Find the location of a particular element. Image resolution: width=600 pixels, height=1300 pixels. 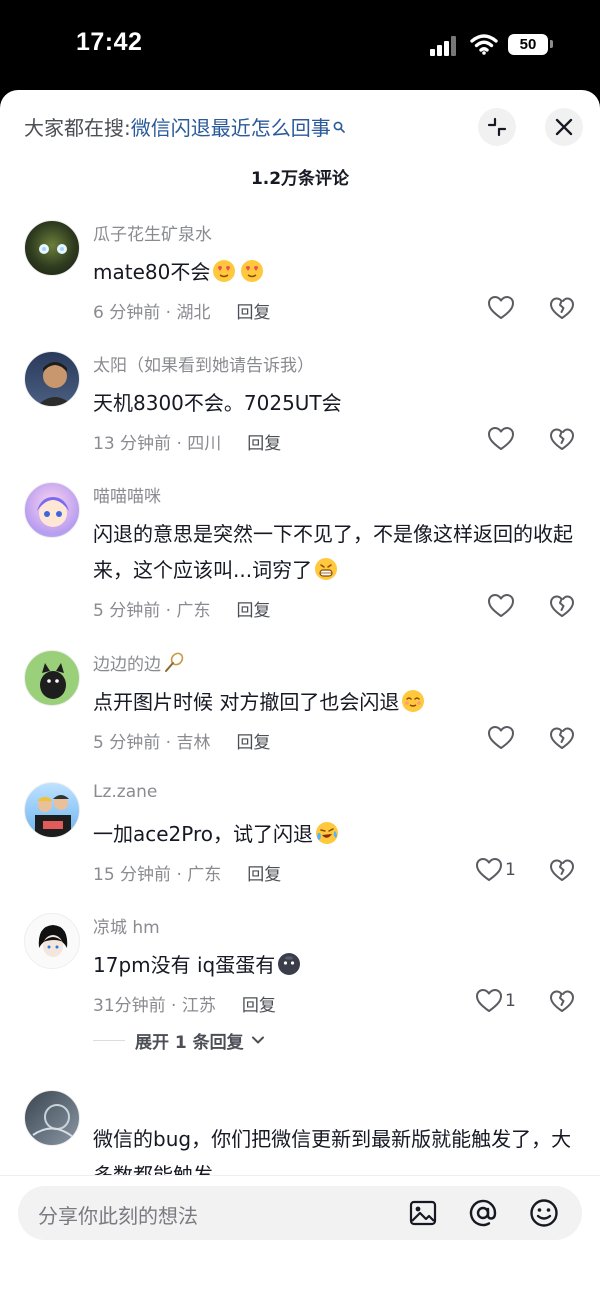

comment-location: 四川 is located at coordinates (204, 444).